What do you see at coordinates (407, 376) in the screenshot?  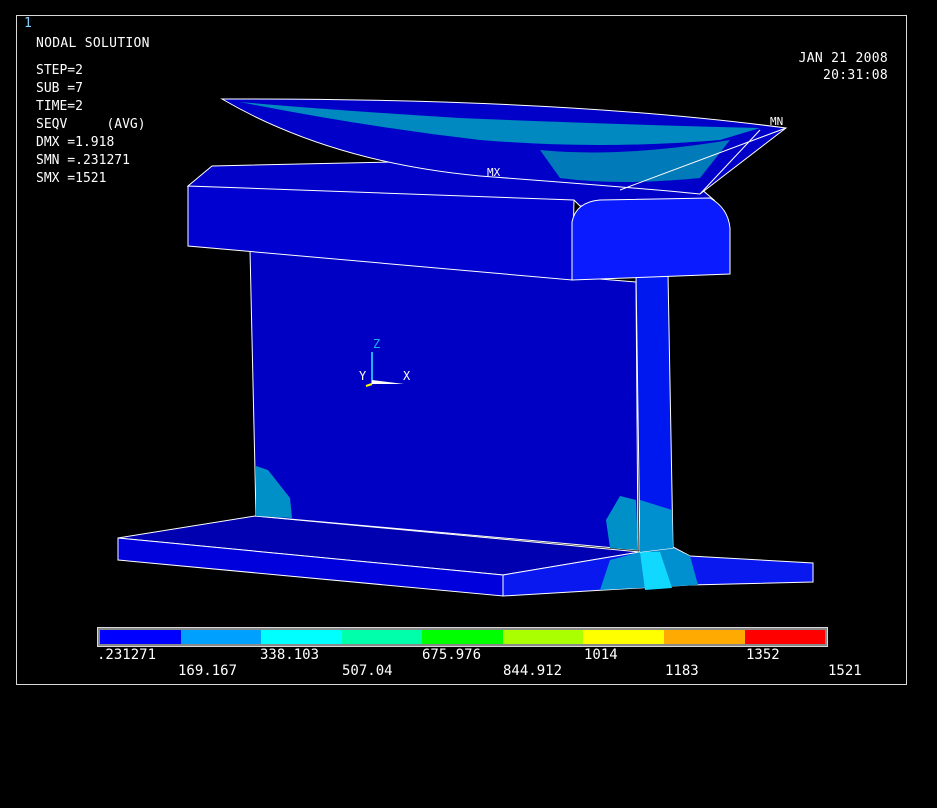 I see `axis-x-label: X` at bounding box center [407, 376].